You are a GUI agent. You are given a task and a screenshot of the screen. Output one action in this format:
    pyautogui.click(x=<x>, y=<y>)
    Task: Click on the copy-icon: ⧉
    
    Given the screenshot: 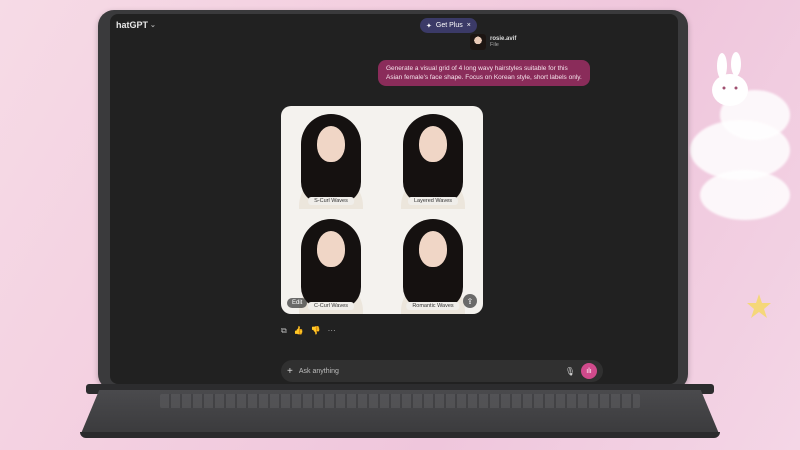 What is the action you would take?
    pyautogui.click(x=284, y=331)
    